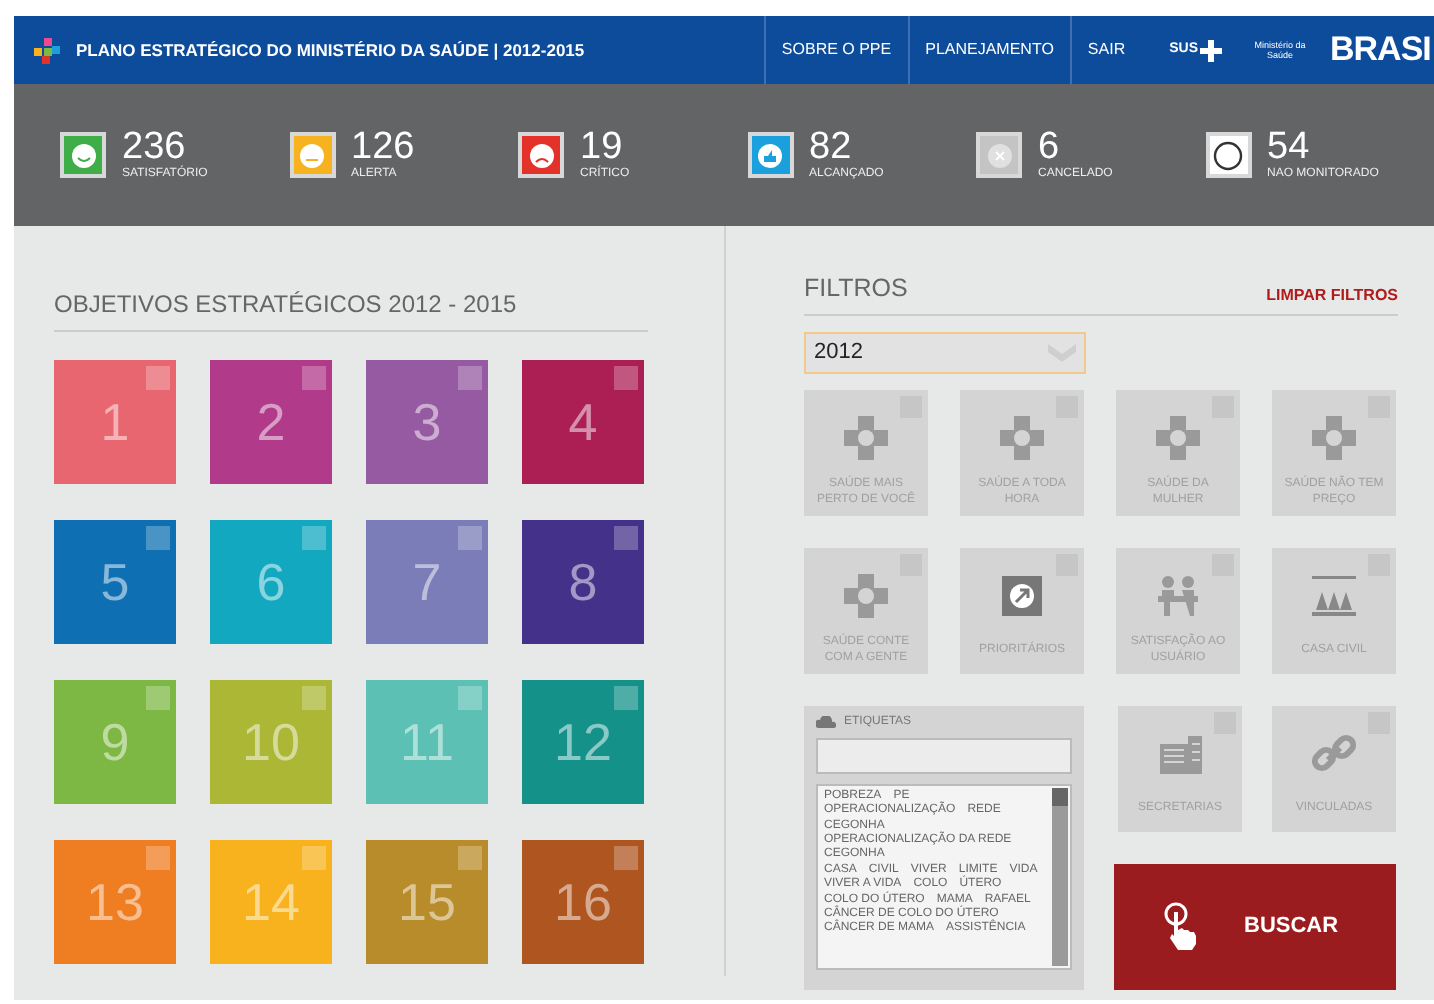  Describe the element at coordinates (541, 155) in the screenshot. I see `sad-face-icon` at that location.